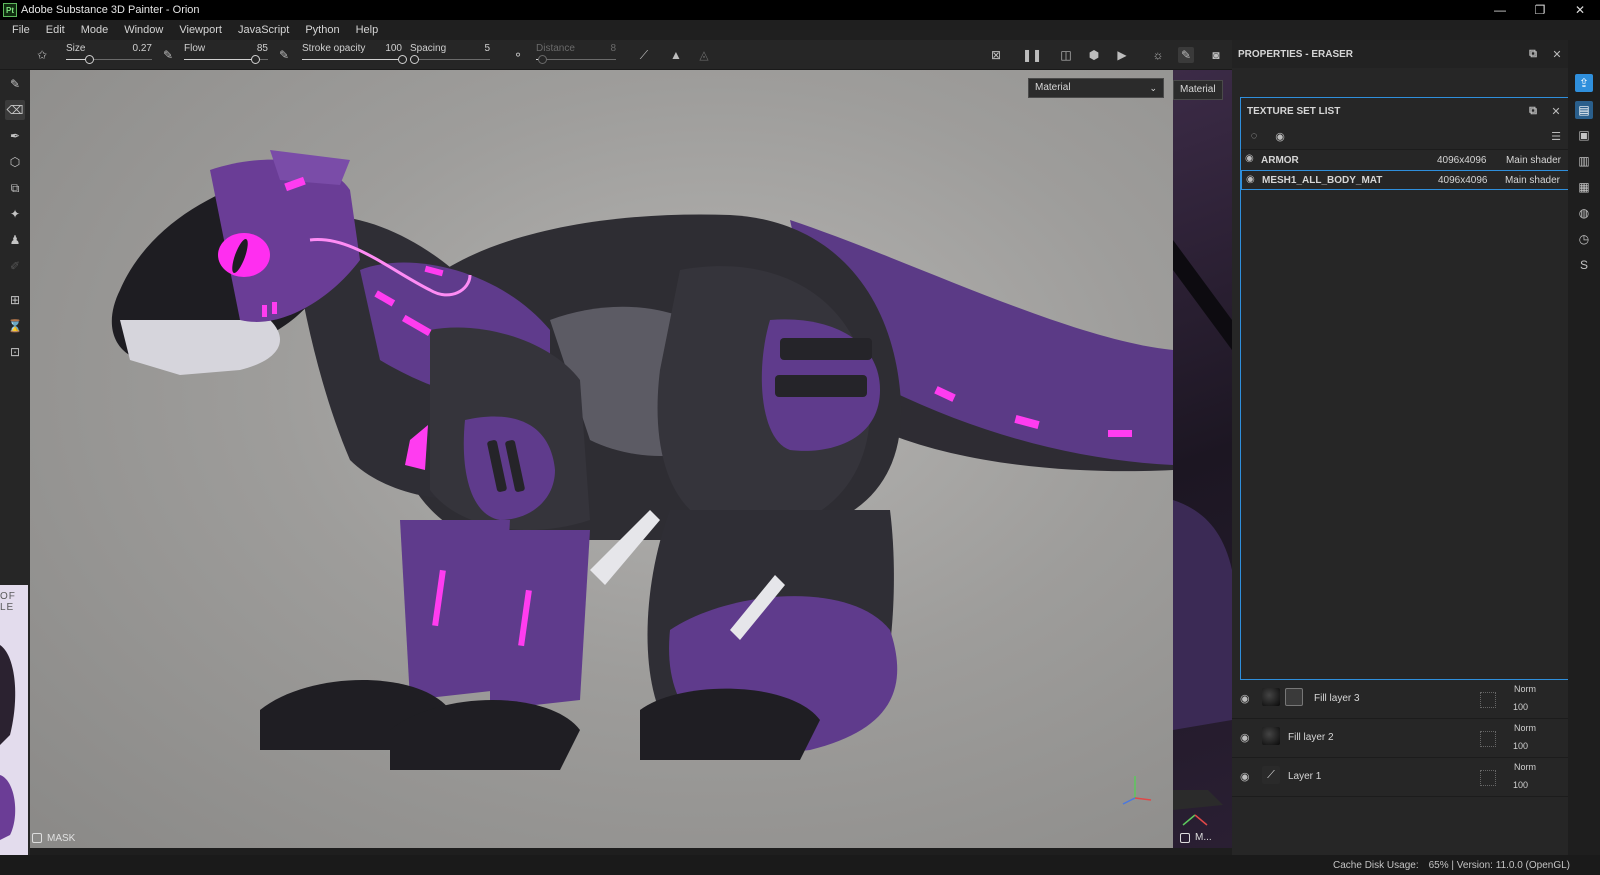 The height and width of the screenshot is (875, 1600). What do you see at coordinates (367, 30) in the screenshot?
I see `menu-help: Help` at bounding box center [367, 30].